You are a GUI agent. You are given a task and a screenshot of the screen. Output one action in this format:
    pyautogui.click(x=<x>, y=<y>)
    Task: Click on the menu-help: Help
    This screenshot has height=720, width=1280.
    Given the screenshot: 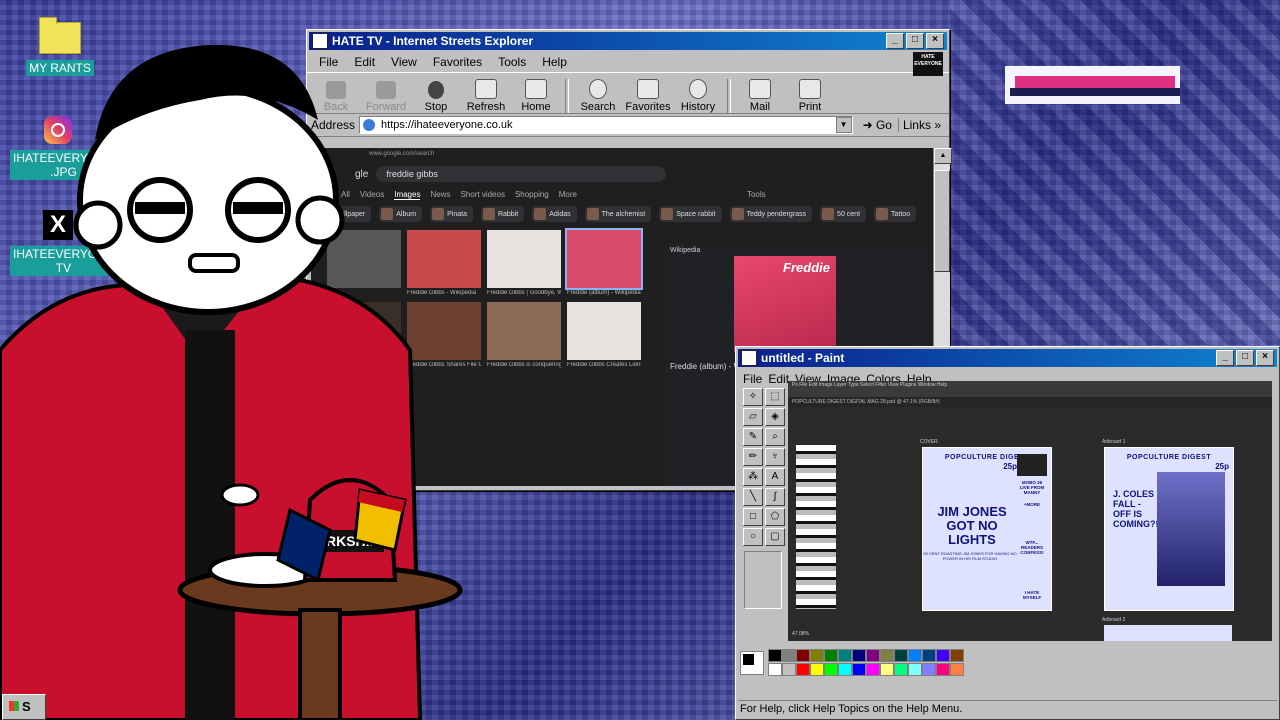 What is the action you would take?
    pyautogui.click(x=554, y=62)
    